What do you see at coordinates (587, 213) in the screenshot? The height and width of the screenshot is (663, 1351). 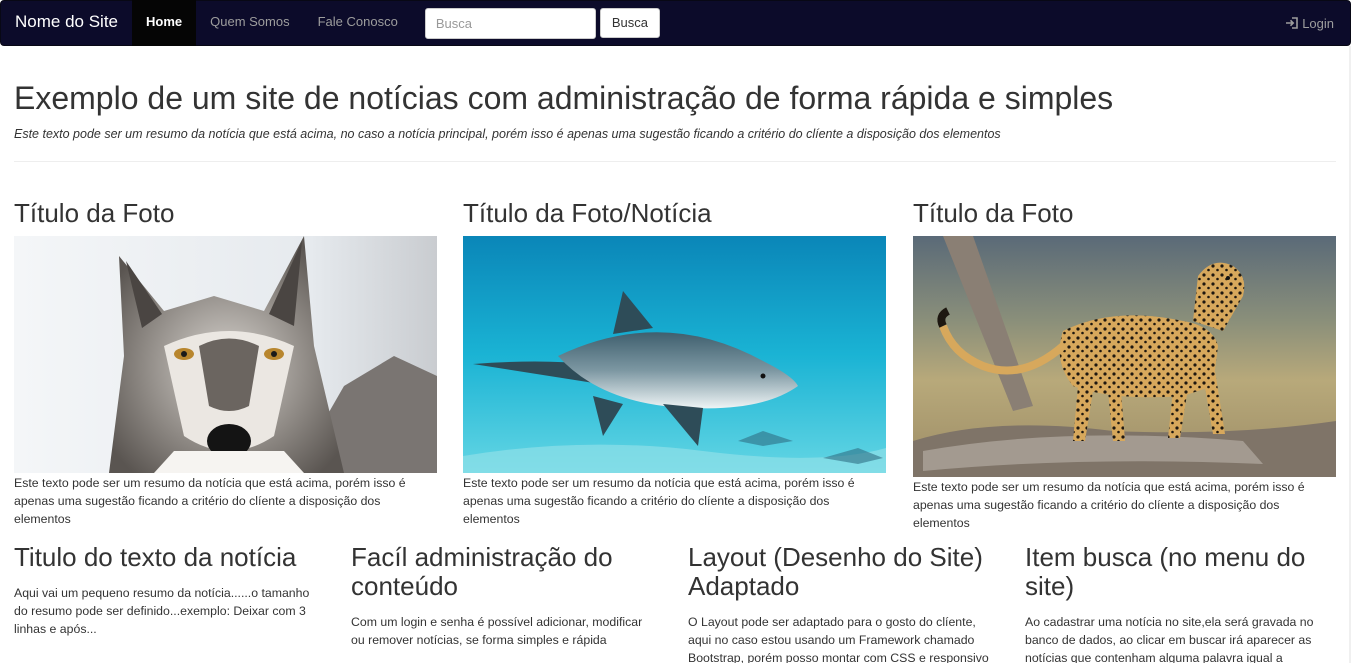 I see `card-title: Título da Foto/Notícia` at bounding box center [587, 213].